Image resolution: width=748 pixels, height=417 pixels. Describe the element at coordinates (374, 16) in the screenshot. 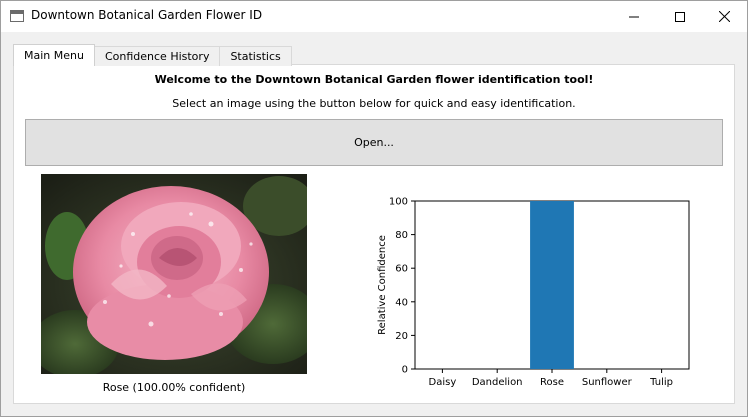

I see `title-bar: Downtown Botanical Garden Flower ID` at that location.